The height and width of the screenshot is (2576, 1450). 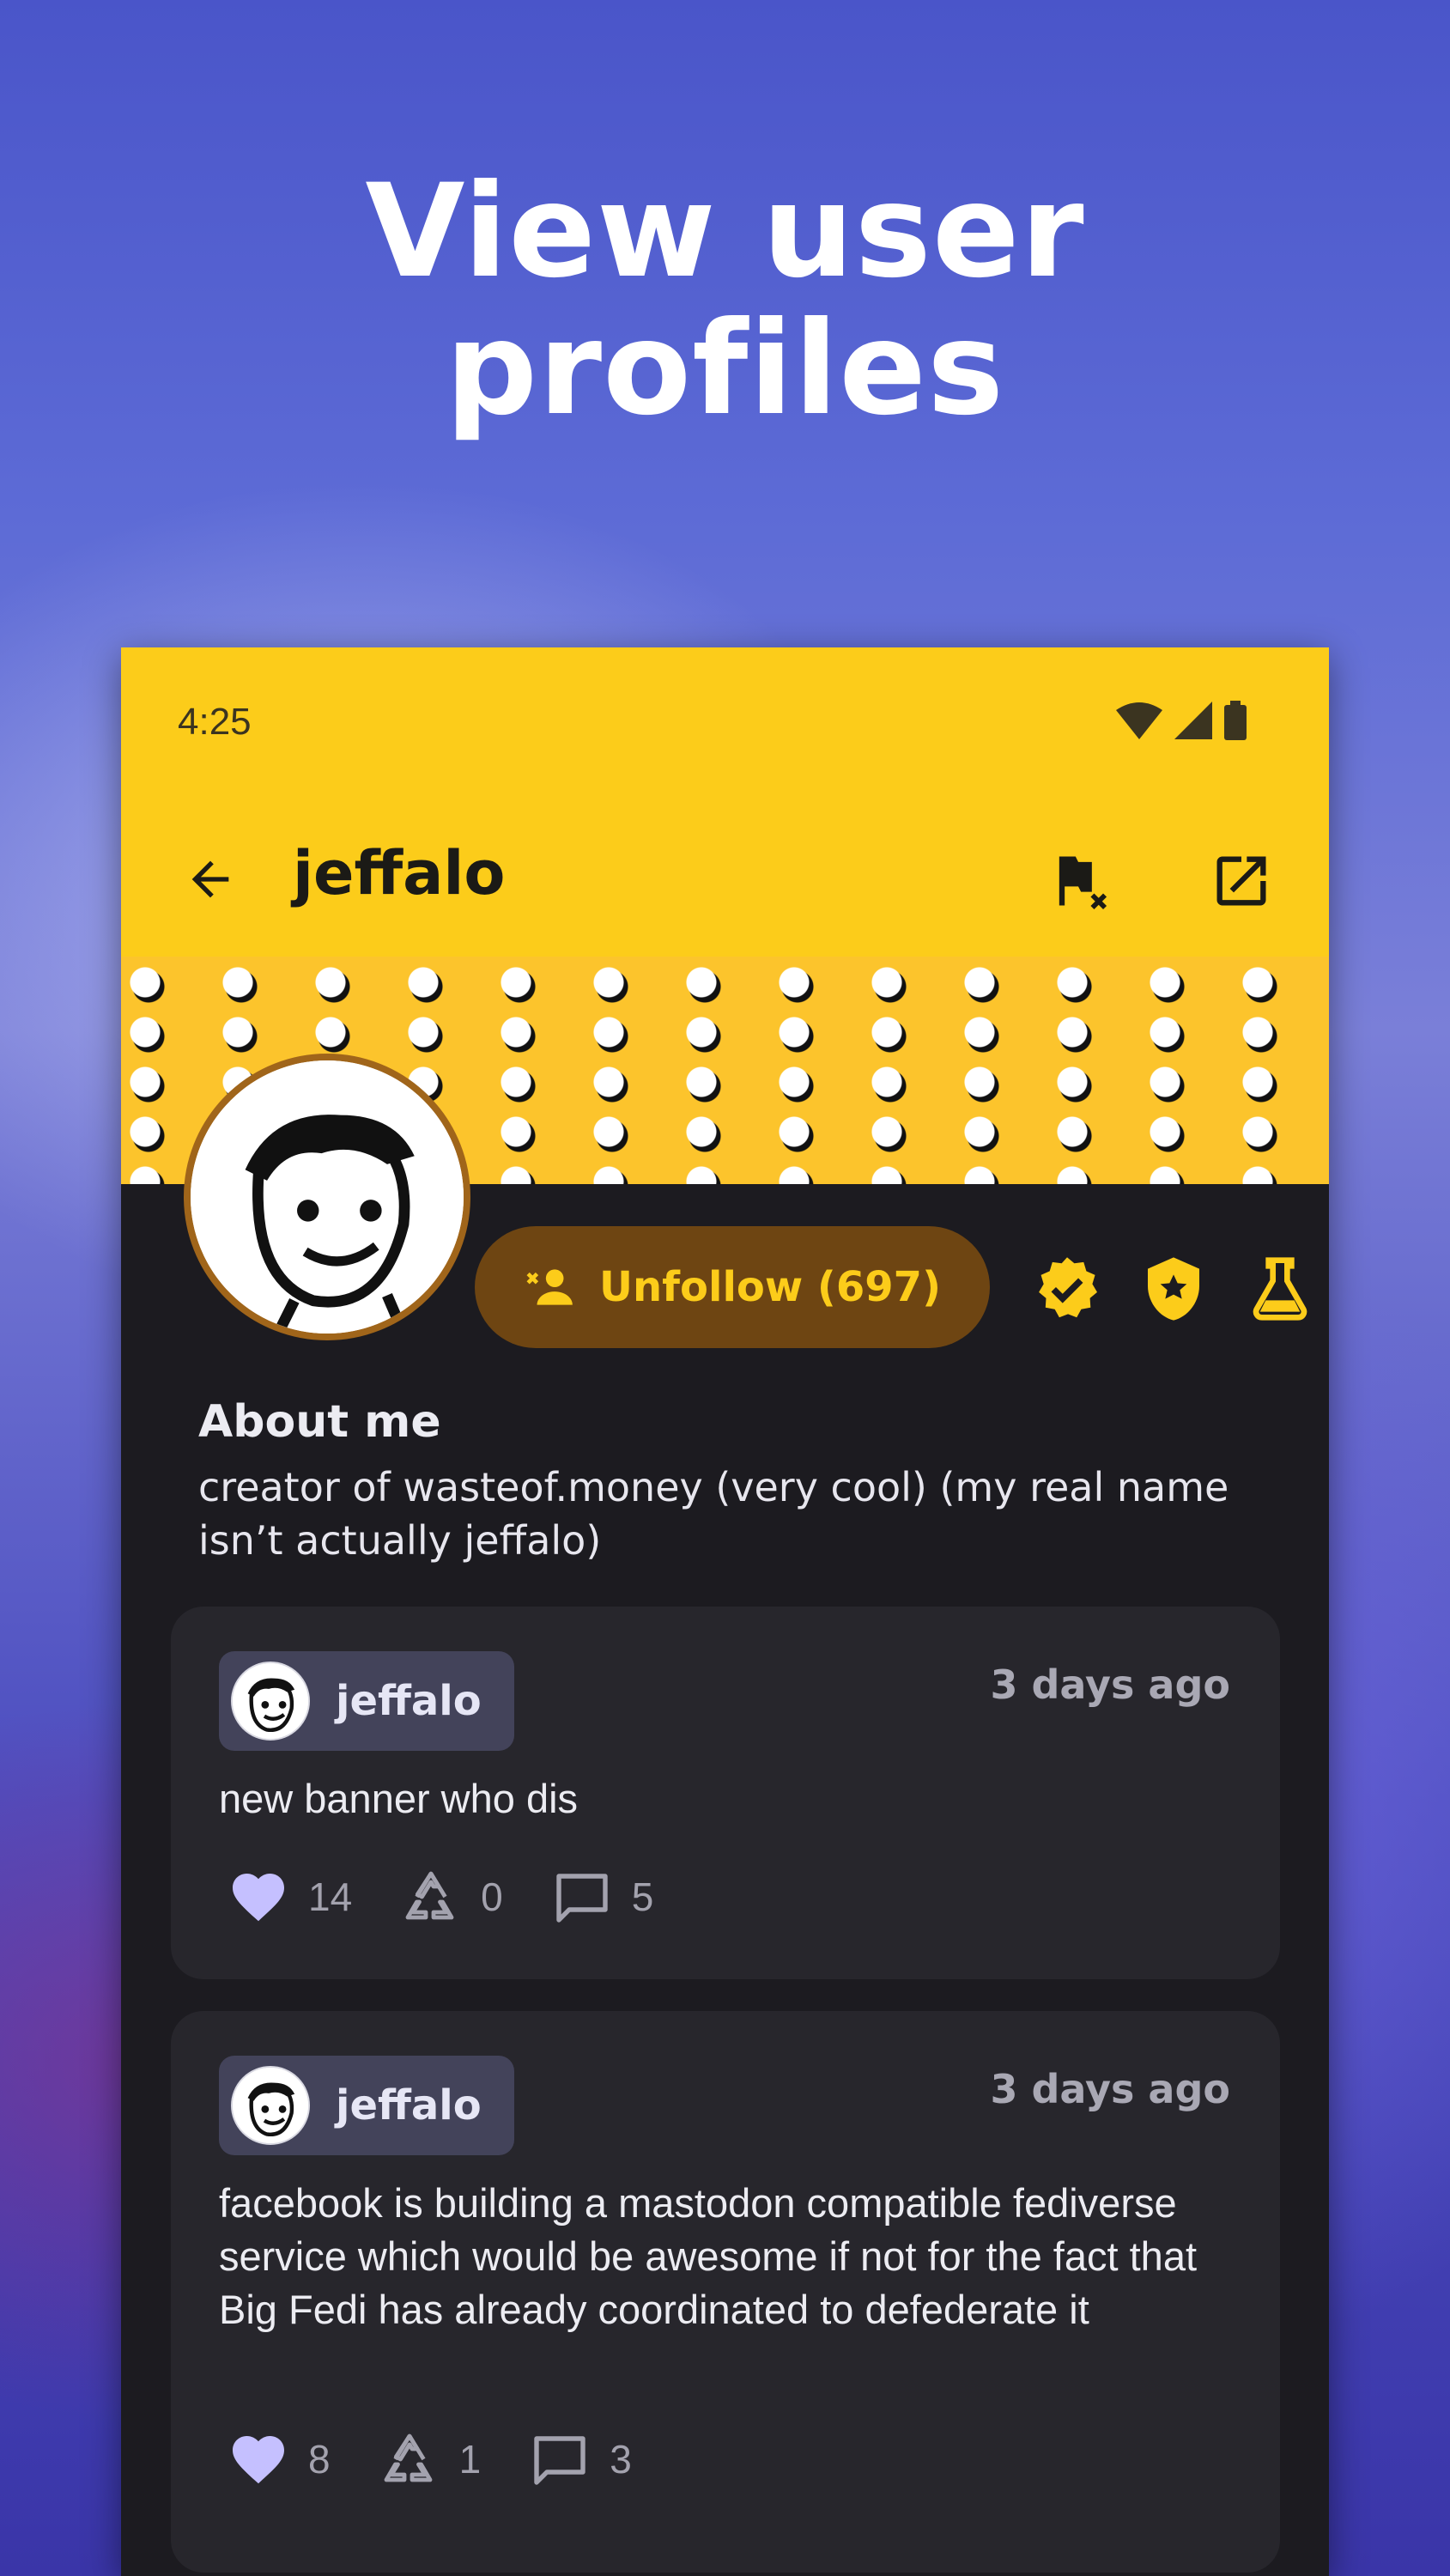 What do you see at coordinates (399, 1799) in the screenshot?
I see `post-text: new banner who dis` at bounding box center [399, 1799].